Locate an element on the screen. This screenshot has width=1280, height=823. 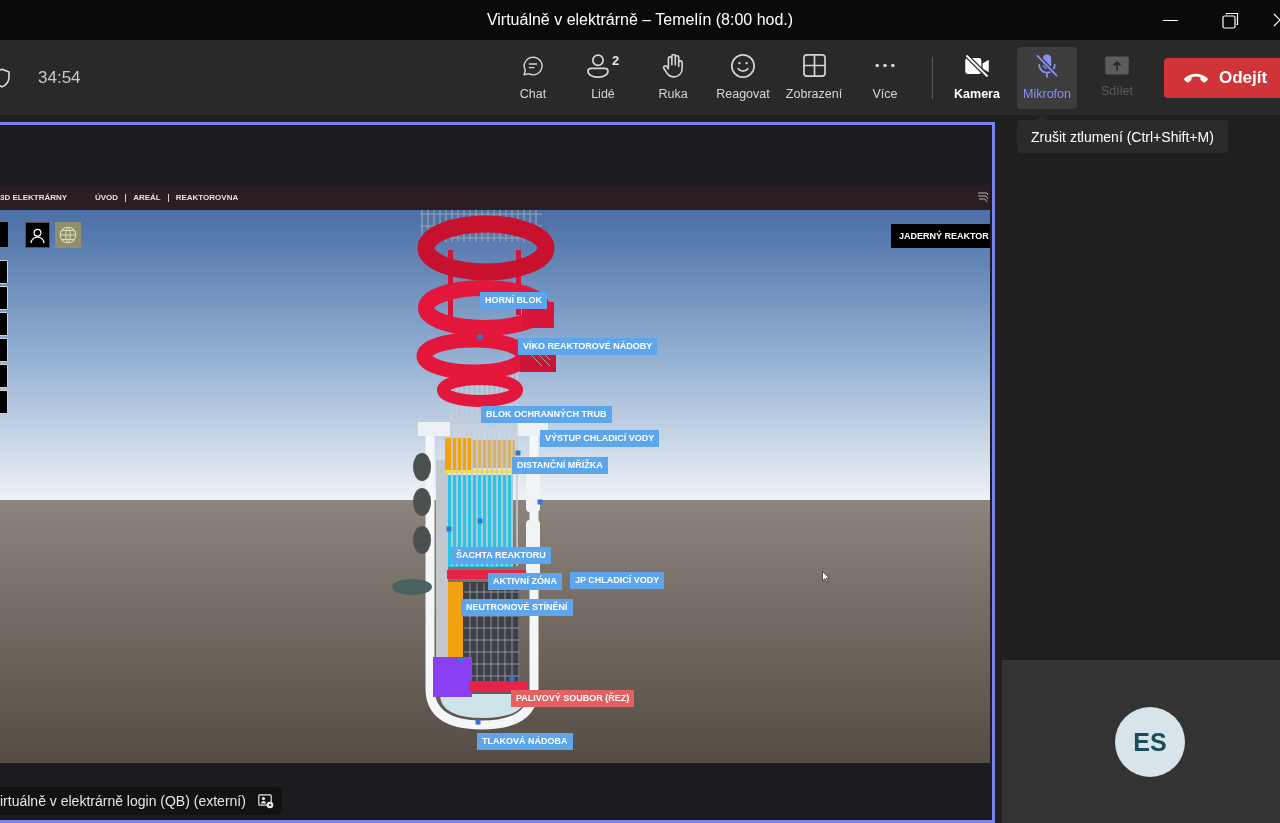
part-label: DISTANČNÍ MŘÍŽKA is located at coordinates (560, 465).